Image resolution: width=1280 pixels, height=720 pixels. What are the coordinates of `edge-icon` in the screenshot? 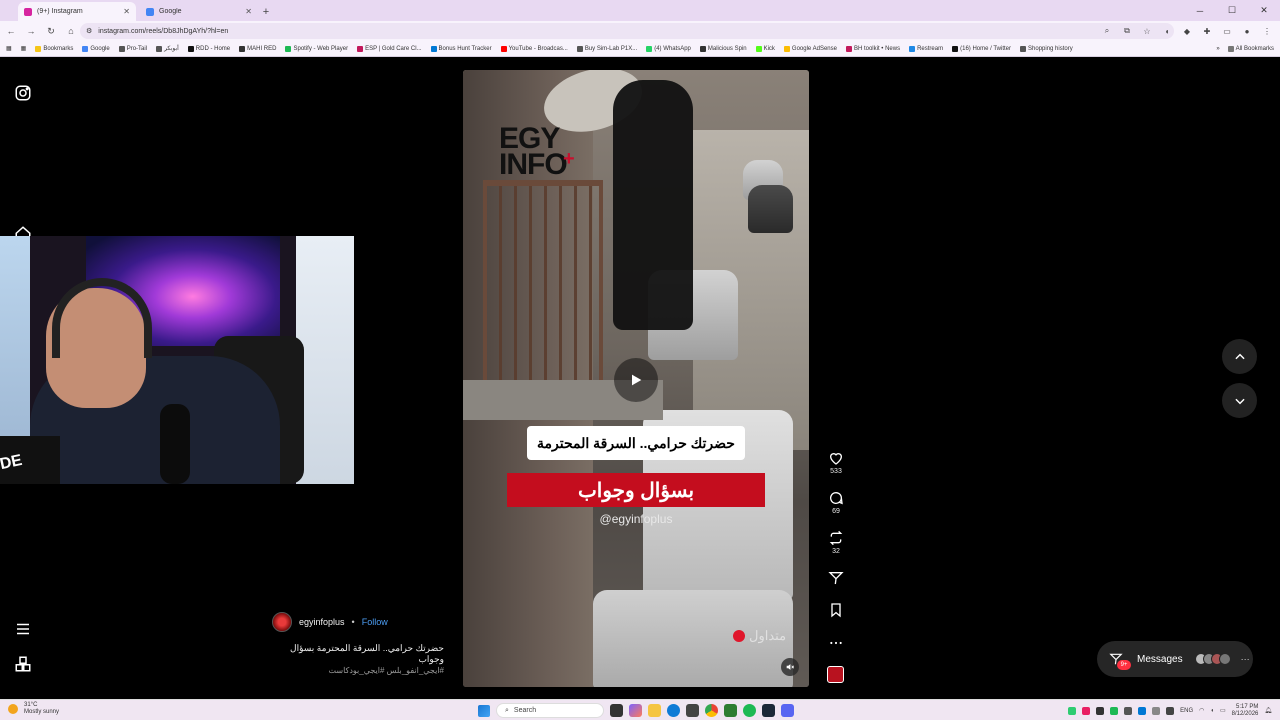 It's located at (673, 710).